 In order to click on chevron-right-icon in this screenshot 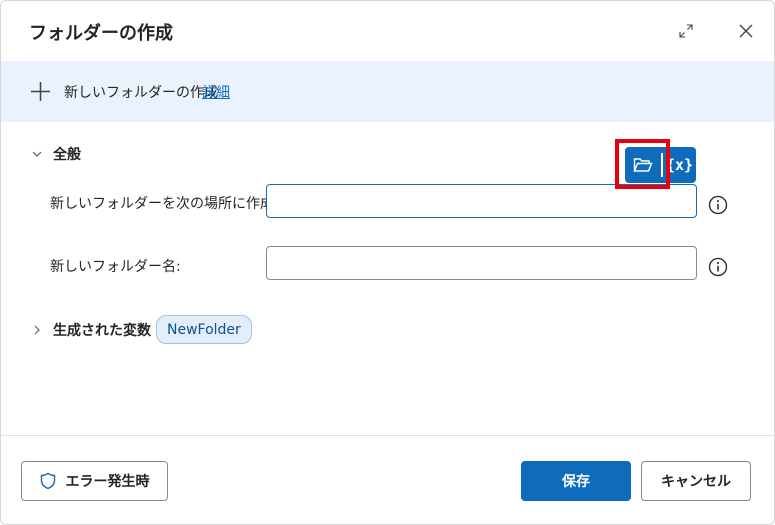, I will do `click(37, 330)`.